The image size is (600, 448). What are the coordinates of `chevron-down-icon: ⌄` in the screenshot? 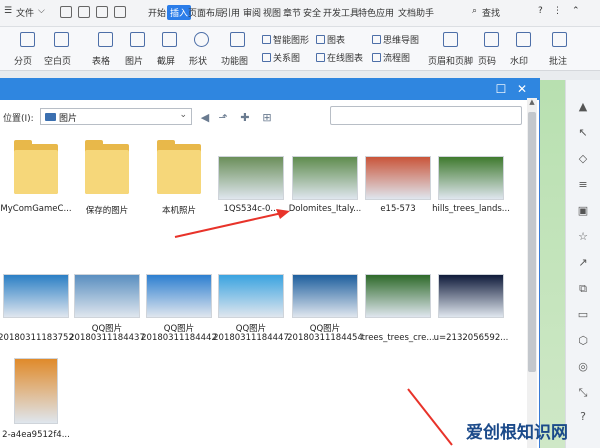 It's located at (183, 115).